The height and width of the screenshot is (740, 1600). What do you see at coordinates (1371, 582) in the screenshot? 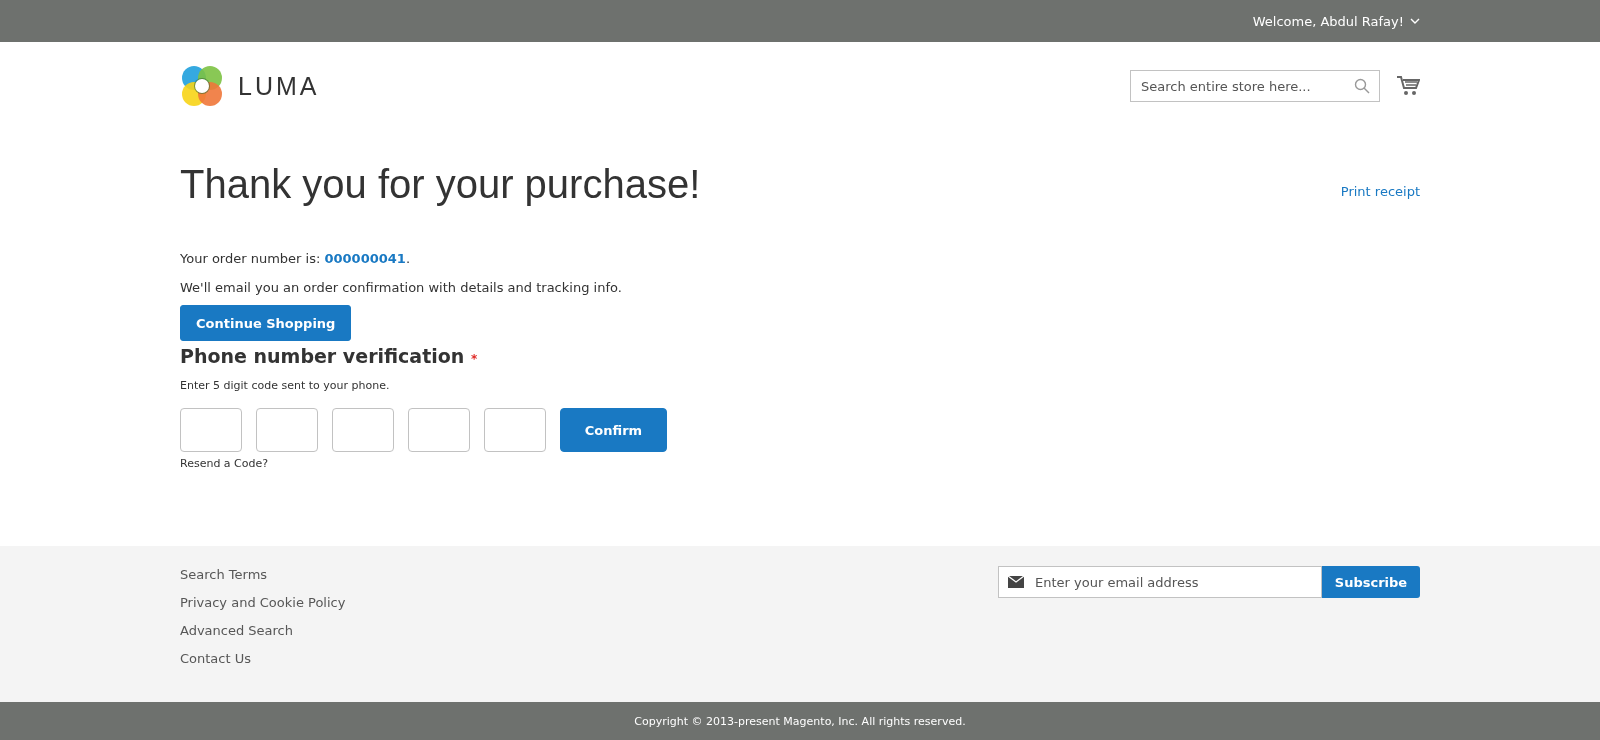
I see `subscribe-button: Subscribe` at bounding box center [1371, 582].